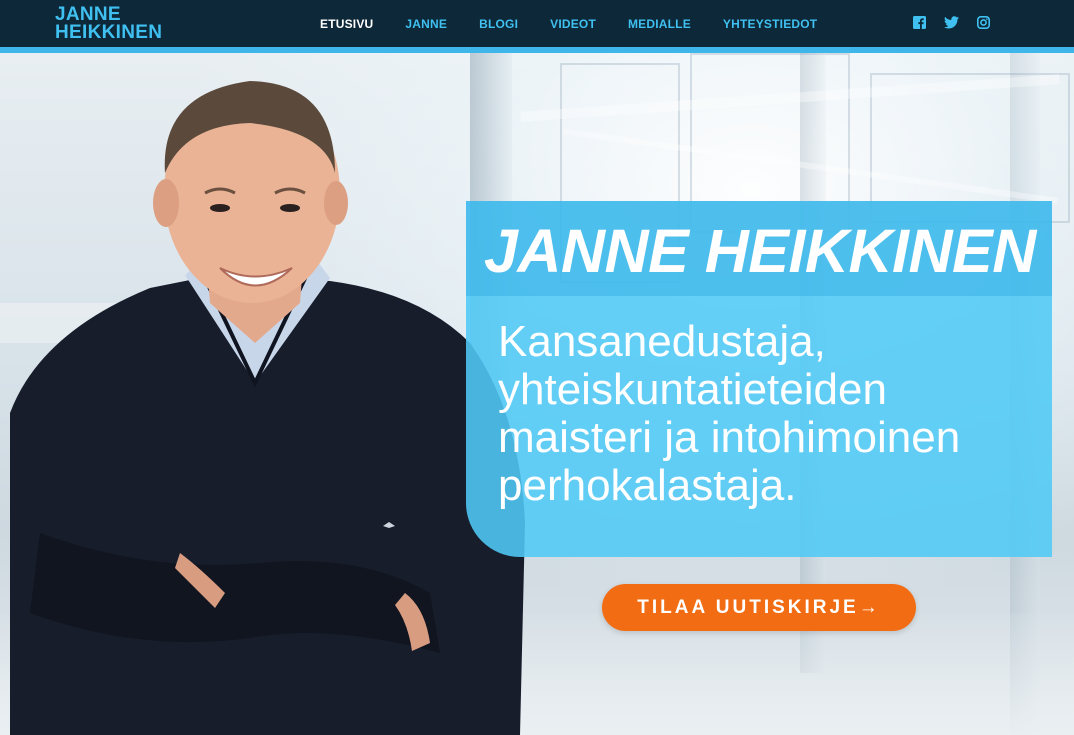  What do you see at coordinates (760, 251) in the screenshot?
I see `hero-title: JANNE HEIKKINEN` at bounding box center [760, 251].